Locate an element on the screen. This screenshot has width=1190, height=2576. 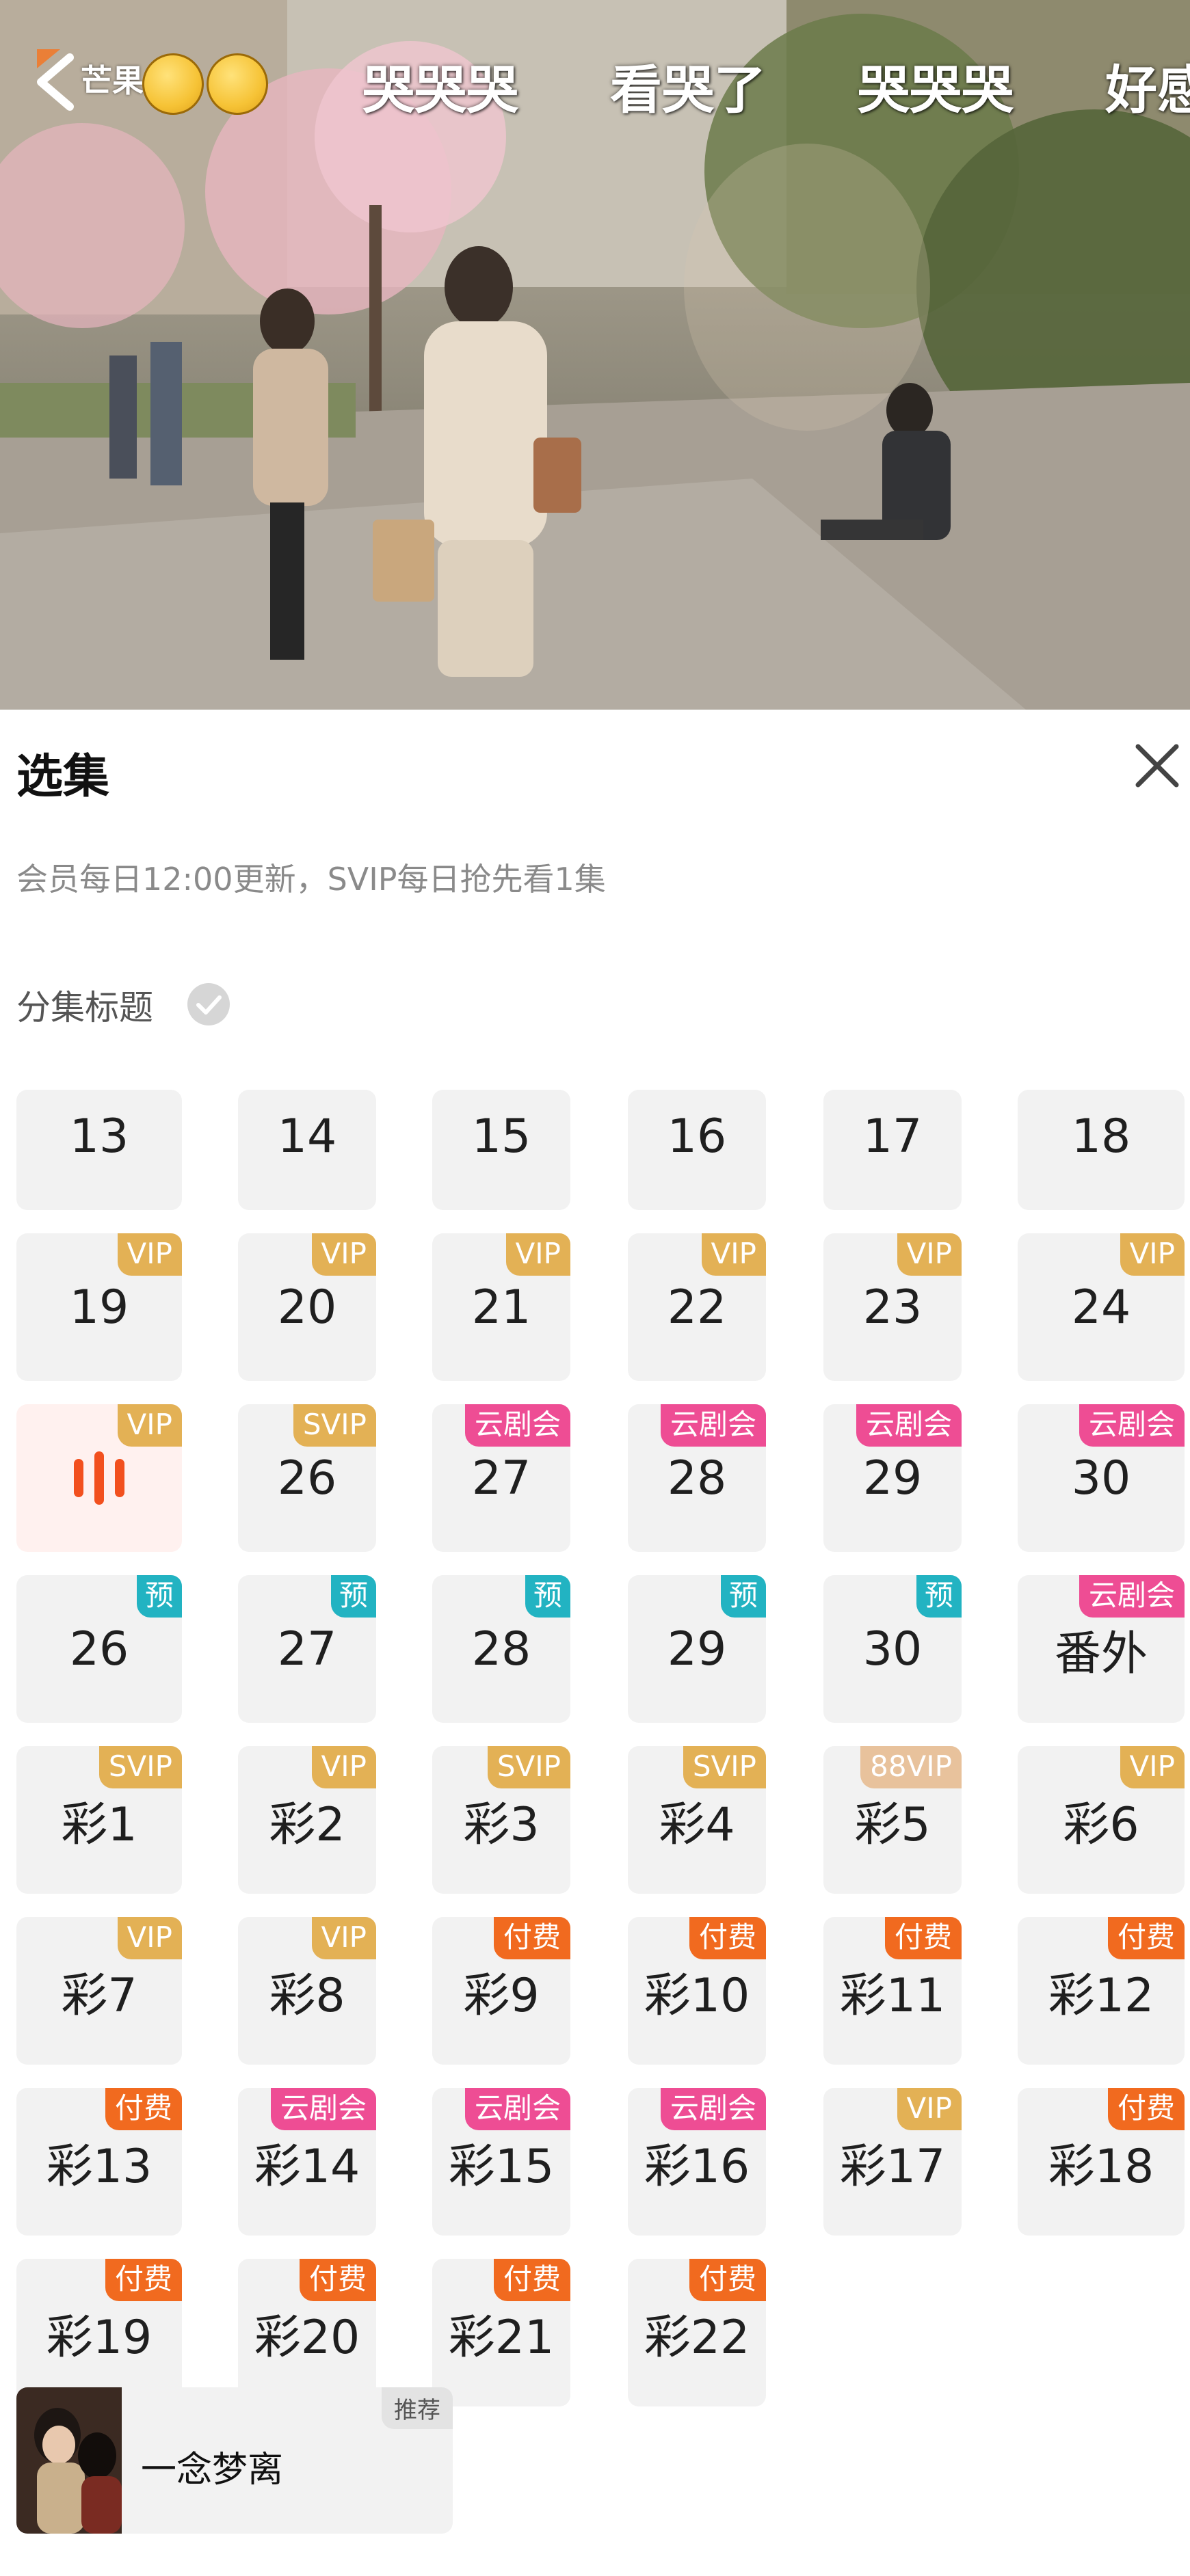
episode-cell: 彩4 SVIP is located at coordinates (697, 1820).